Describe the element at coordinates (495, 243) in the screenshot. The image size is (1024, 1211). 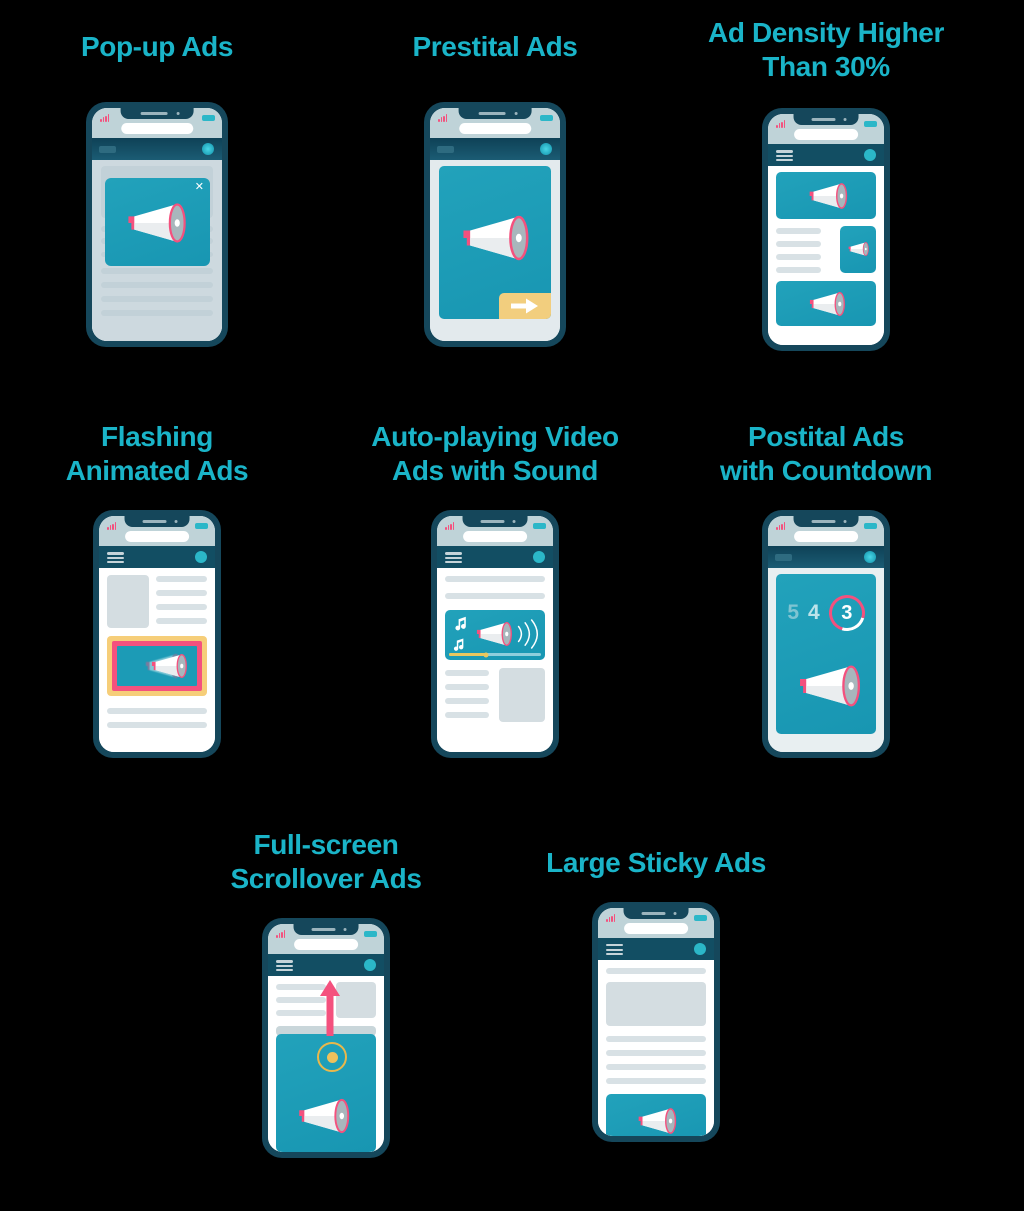
I see `interstitial-ad` at that location.